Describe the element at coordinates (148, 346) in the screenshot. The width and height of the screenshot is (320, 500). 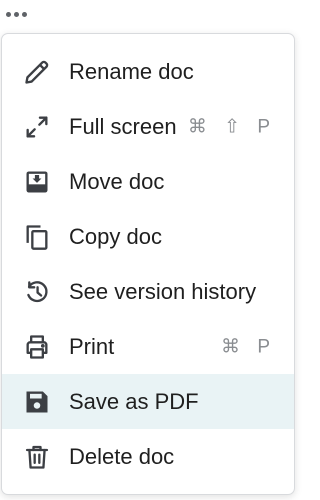
I see `menu-item-print: Print ⌘ P` at that location.